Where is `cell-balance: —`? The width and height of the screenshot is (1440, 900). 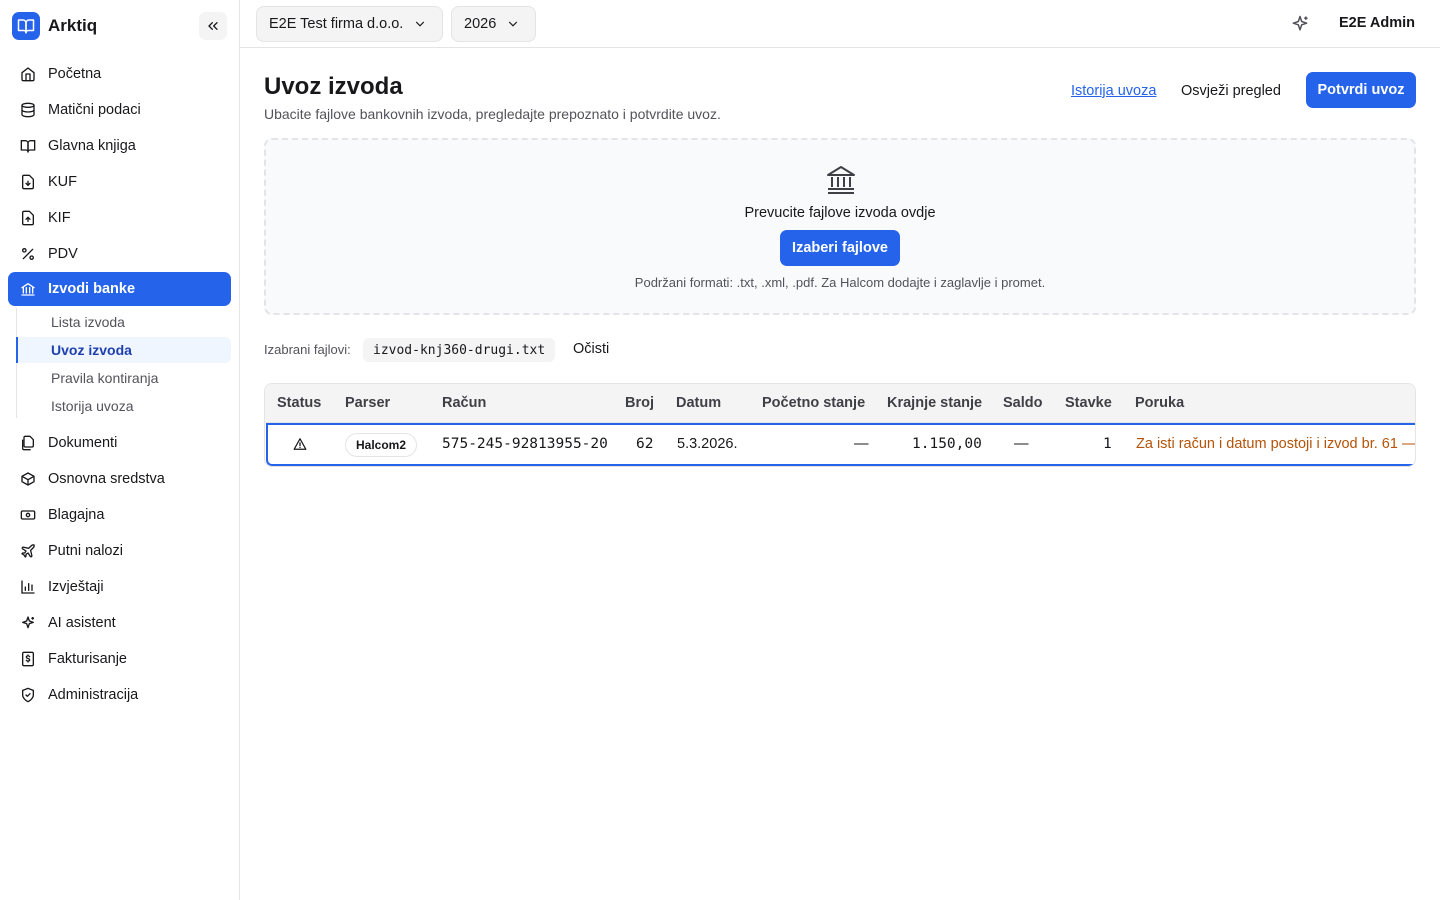
cell-balance: — is located at coordinates (1021, 444).